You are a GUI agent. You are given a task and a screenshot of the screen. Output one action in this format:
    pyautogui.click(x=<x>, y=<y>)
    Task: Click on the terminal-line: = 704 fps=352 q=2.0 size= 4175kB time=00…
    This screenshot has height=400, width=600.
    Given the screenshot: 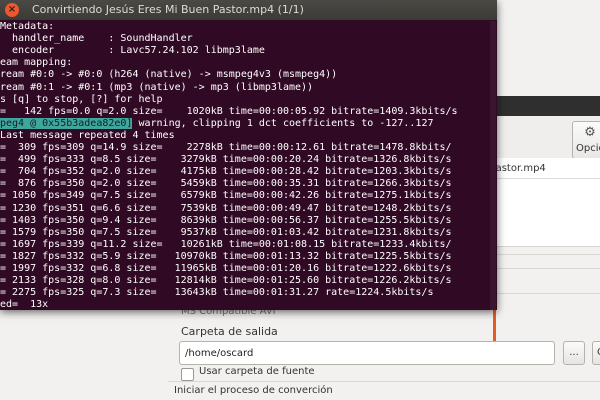 What is the action you would take?
    pyautogui.click(x=226, y=172)
    